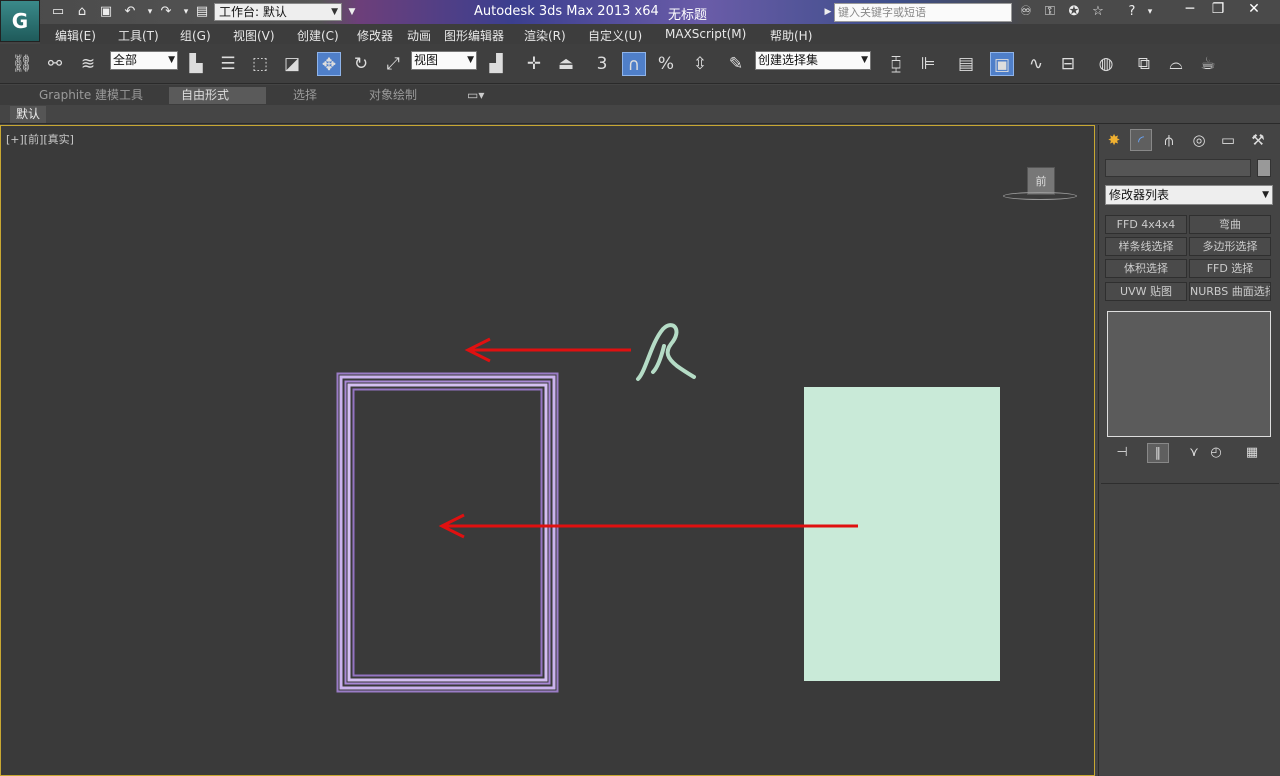 Image resolution: width=1280 pixels, height=776 pixels. Describe the element at coordinates (534, 64) in the screenshot. I see `select-manipulate-icon: ✛` at that location.